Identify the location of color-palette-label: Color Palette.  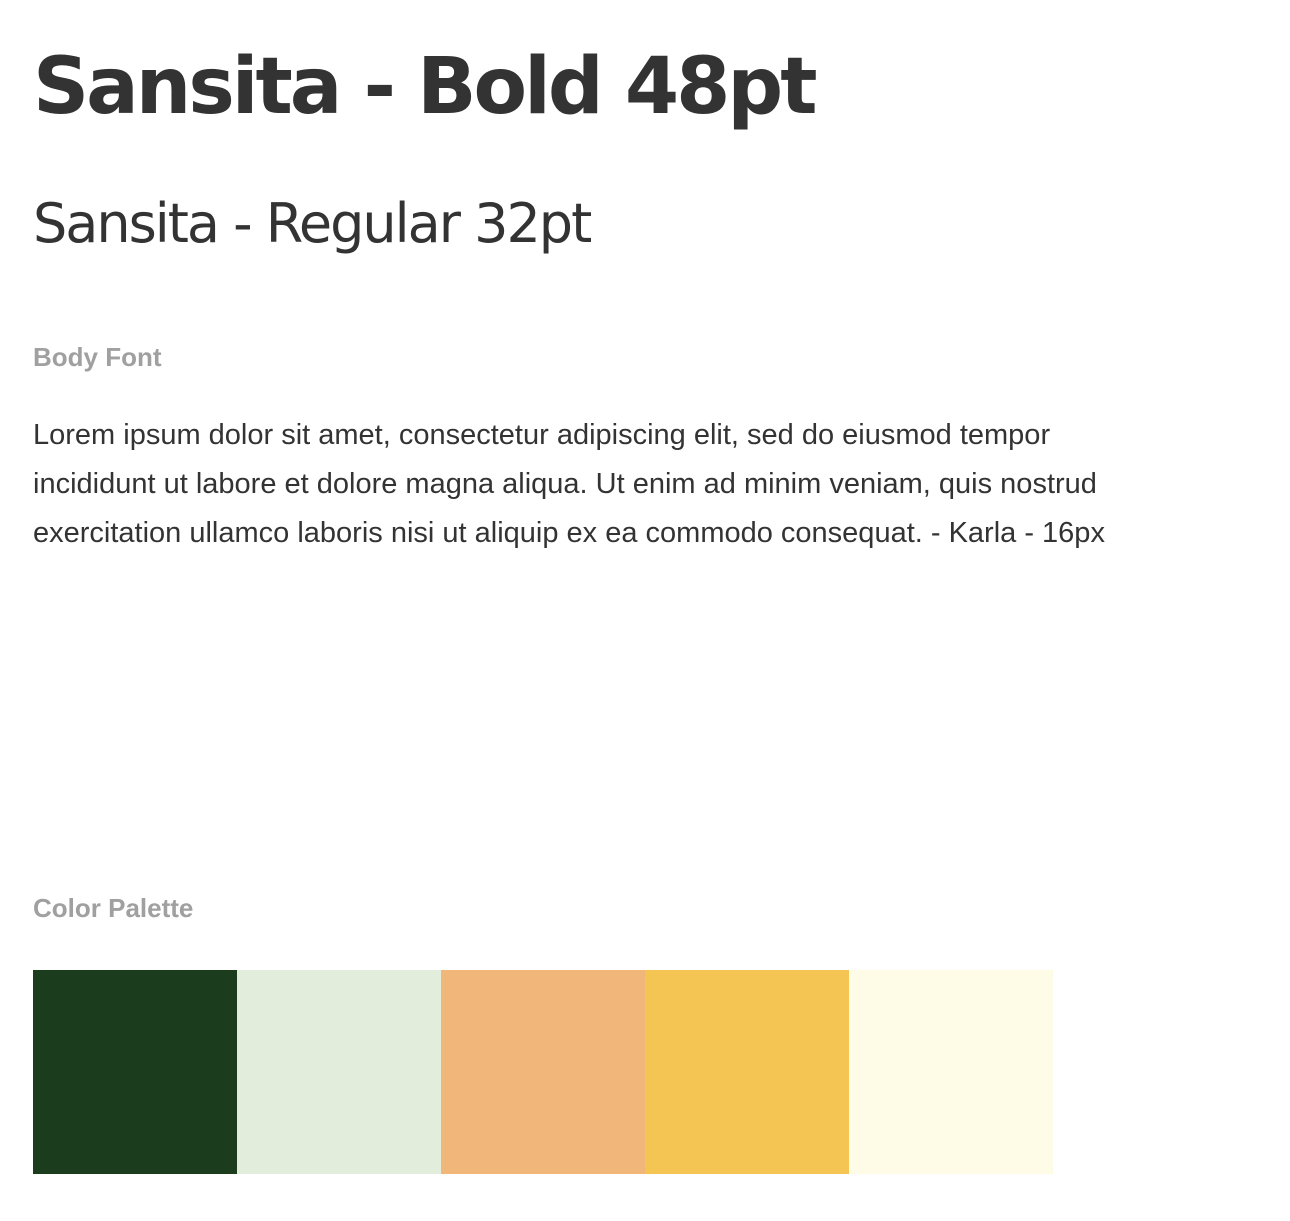
(113, 908).